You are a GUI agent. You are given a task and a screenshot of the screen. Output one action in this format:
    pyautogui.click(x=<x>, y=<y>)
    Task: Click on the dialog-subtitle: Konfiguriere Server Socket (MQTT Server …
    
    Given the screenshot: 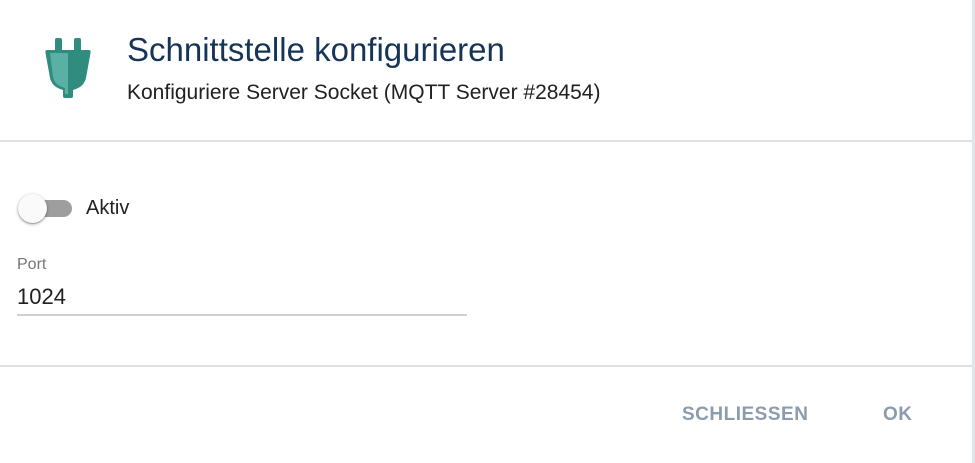 What is the action you would take?
    pyautogui.click(x=364, y=92)
    